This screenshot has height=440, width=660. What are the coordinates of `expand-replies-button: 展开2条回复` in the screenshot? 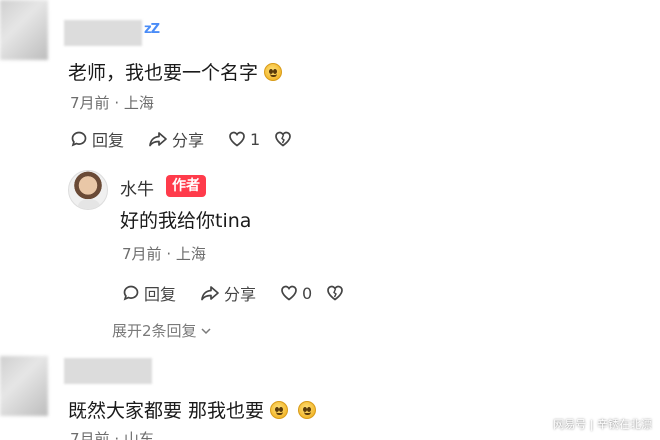 It's located at (162, 330).